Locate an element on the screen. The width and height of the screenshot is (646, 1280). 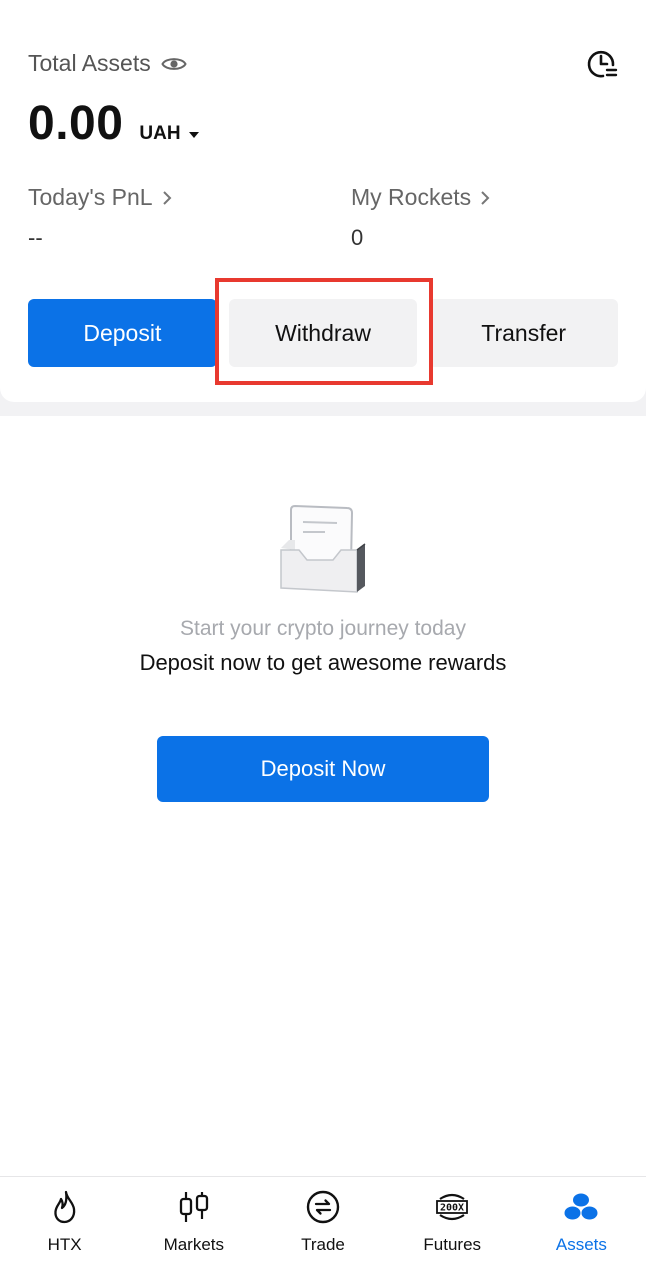
nav-label-futures: Futures is located at coordinates (452, 1244).